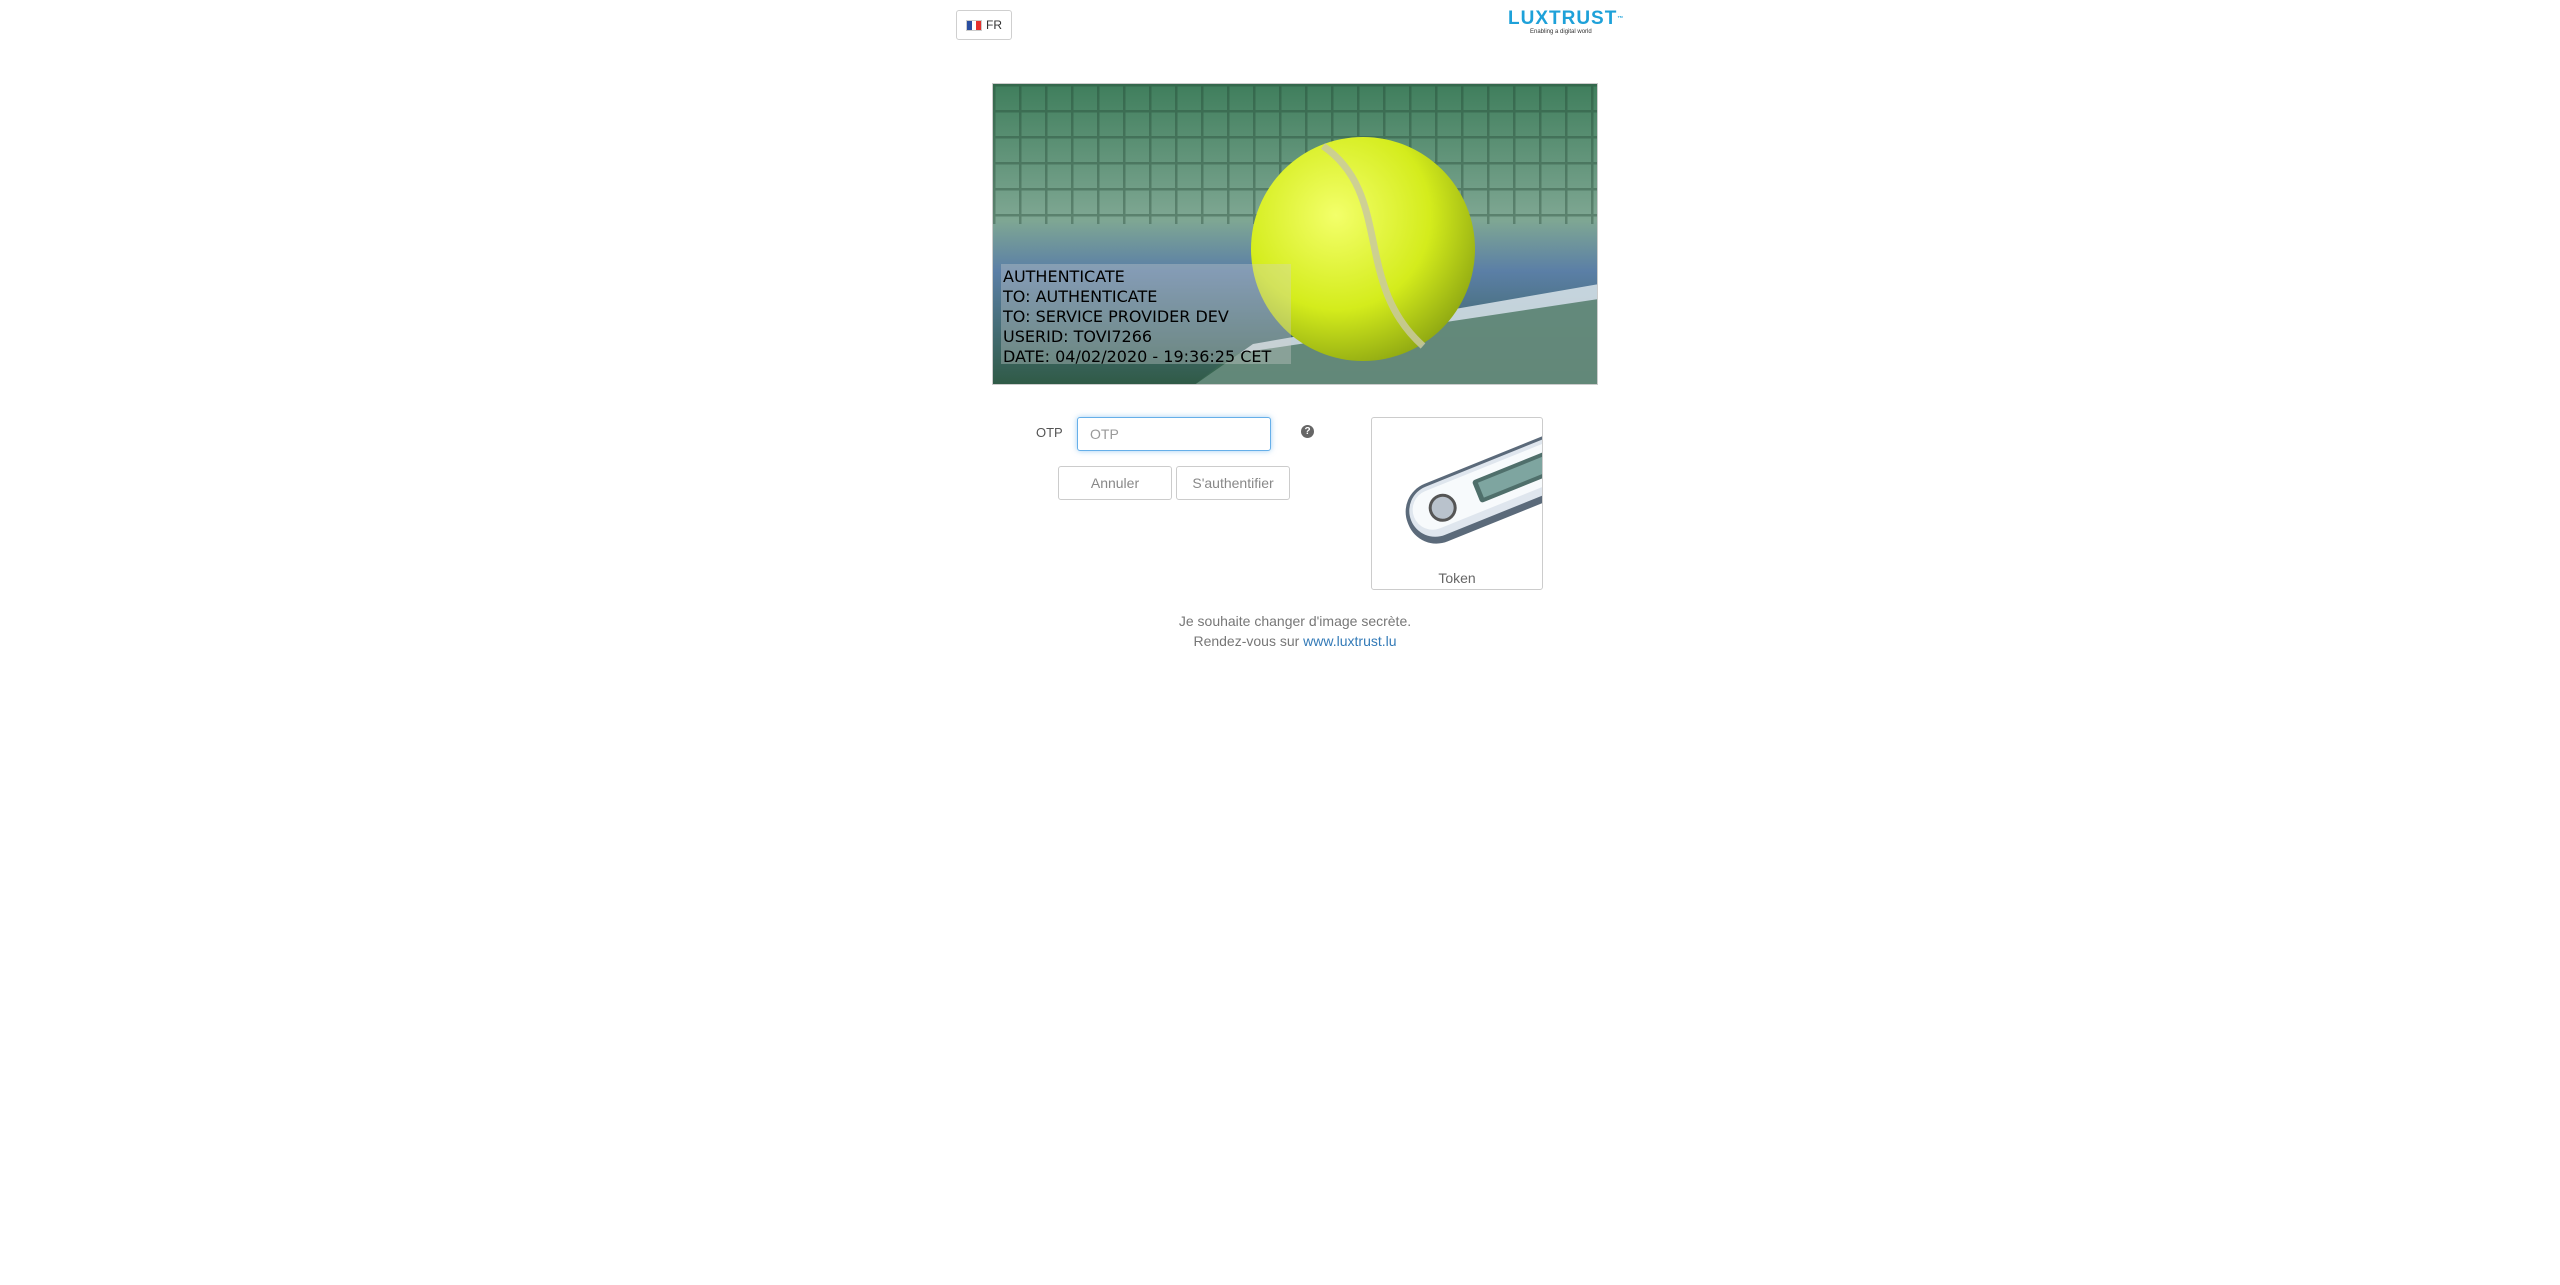  I want to click on luxtrust-link: www.luxtrust.lu, so click(1349, 641).